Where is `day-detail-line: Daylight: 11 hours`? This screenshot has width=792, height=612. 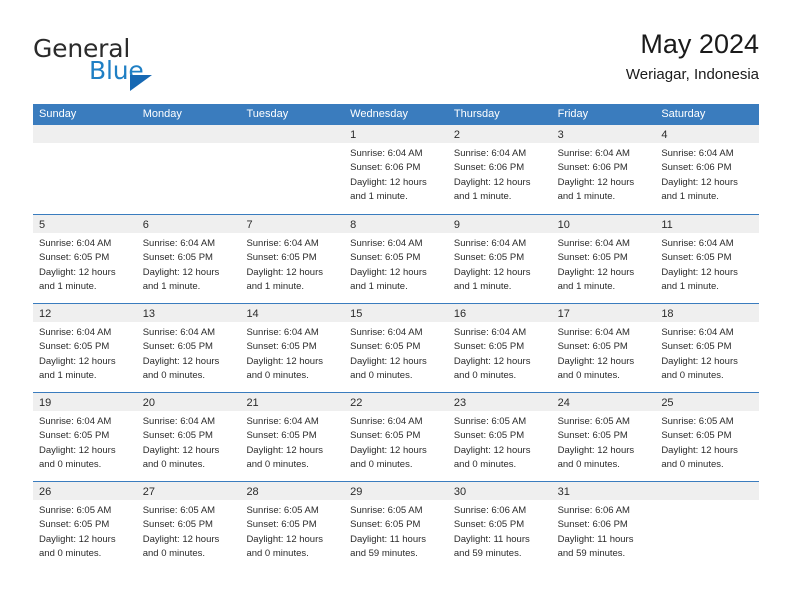
day-detail-line: Daylight: 11 hours is located at coordinates (388, 539).